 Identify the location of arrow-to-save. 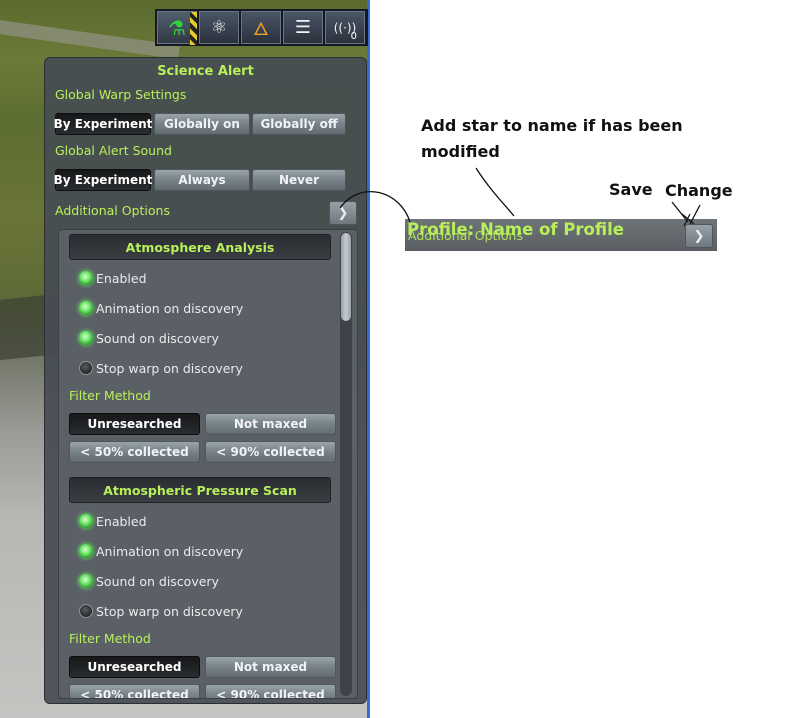
(680, 212).